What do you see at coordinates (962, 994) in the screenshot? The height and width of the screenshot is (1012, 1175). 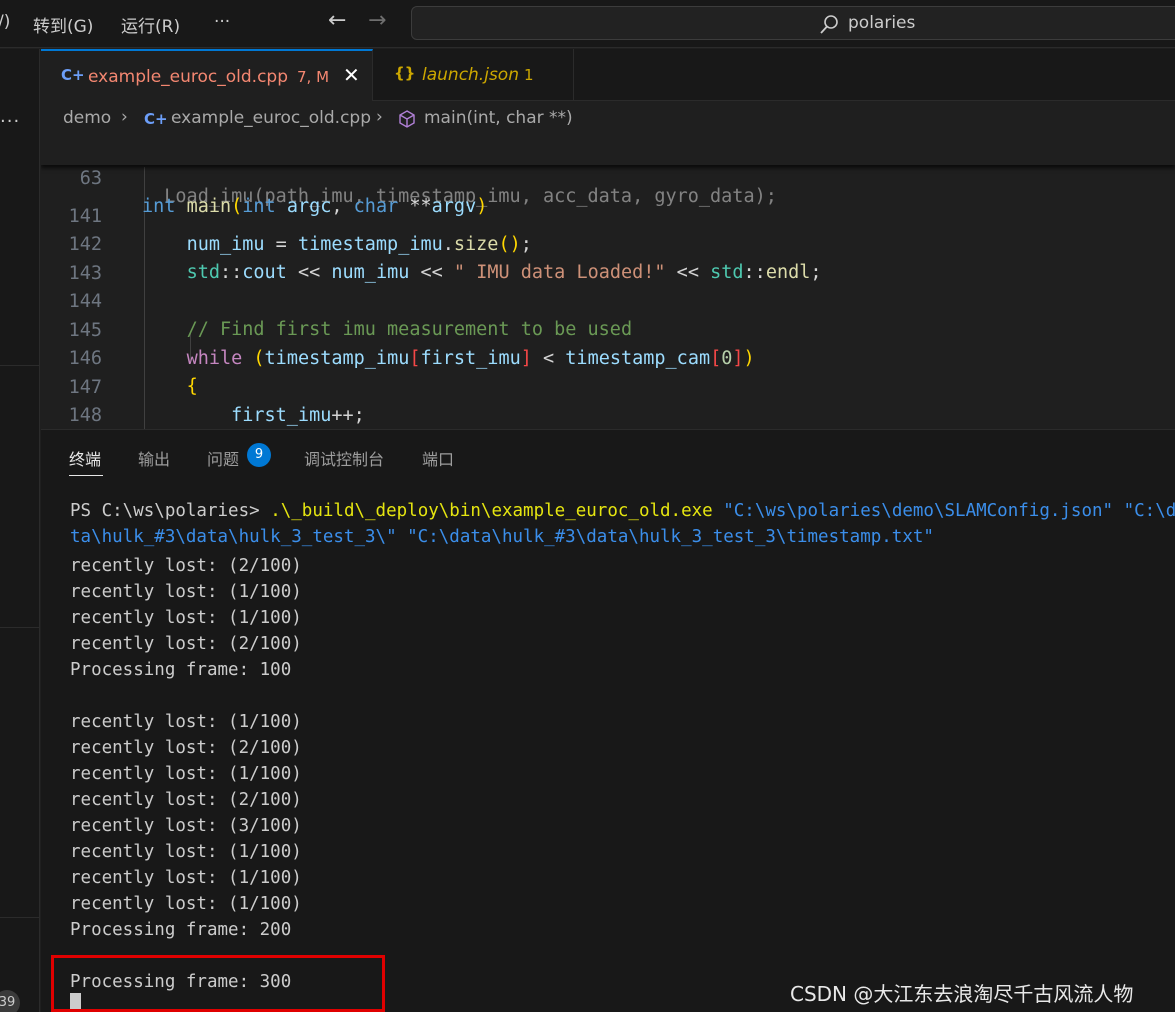 I see `watermark: CSDN @大江东去浪淘尽千古风流人物` at bounding box center [962, 994].